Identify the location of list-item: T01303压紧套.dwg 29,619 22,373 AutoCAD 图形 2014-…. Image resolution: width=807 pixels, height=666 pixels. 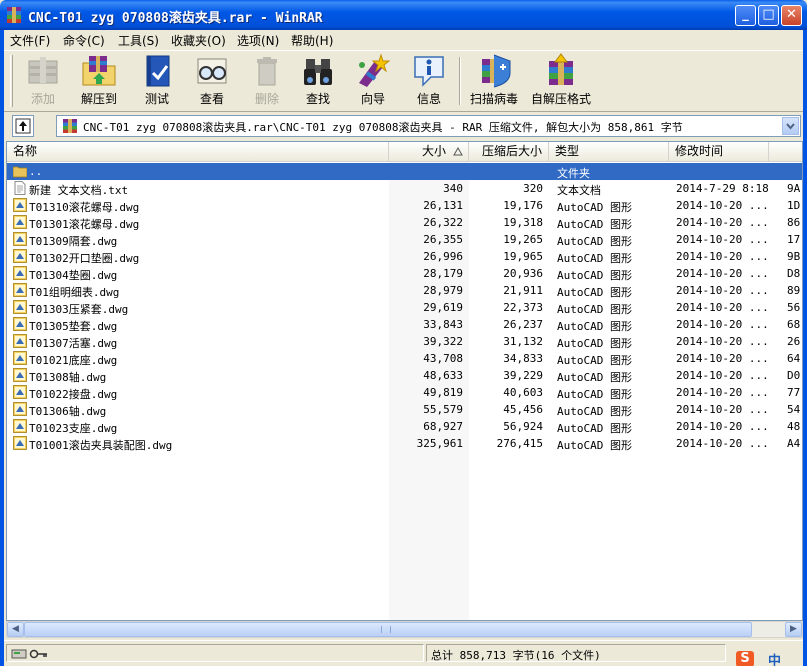
(404, 307).